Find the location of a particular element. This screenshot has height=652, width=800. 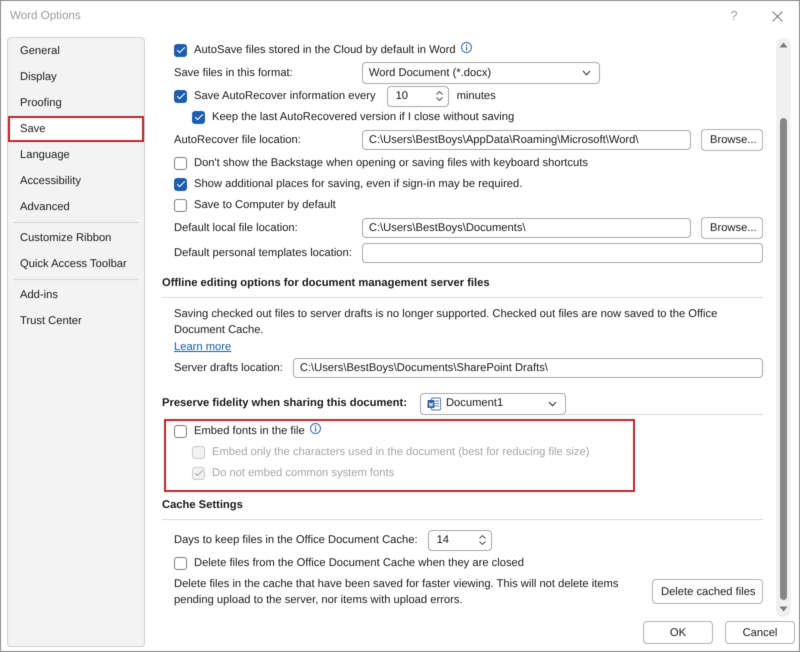

sidebar-item: Display is located at coordinates (76, 77).